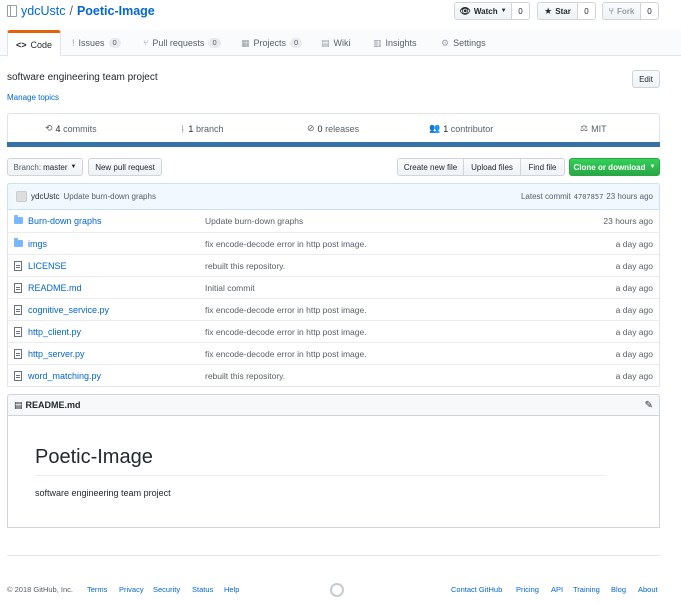  Describe the element at coordinates (97, 589) in the screenshot. I see `footer-link-terms: Terms` at that location.